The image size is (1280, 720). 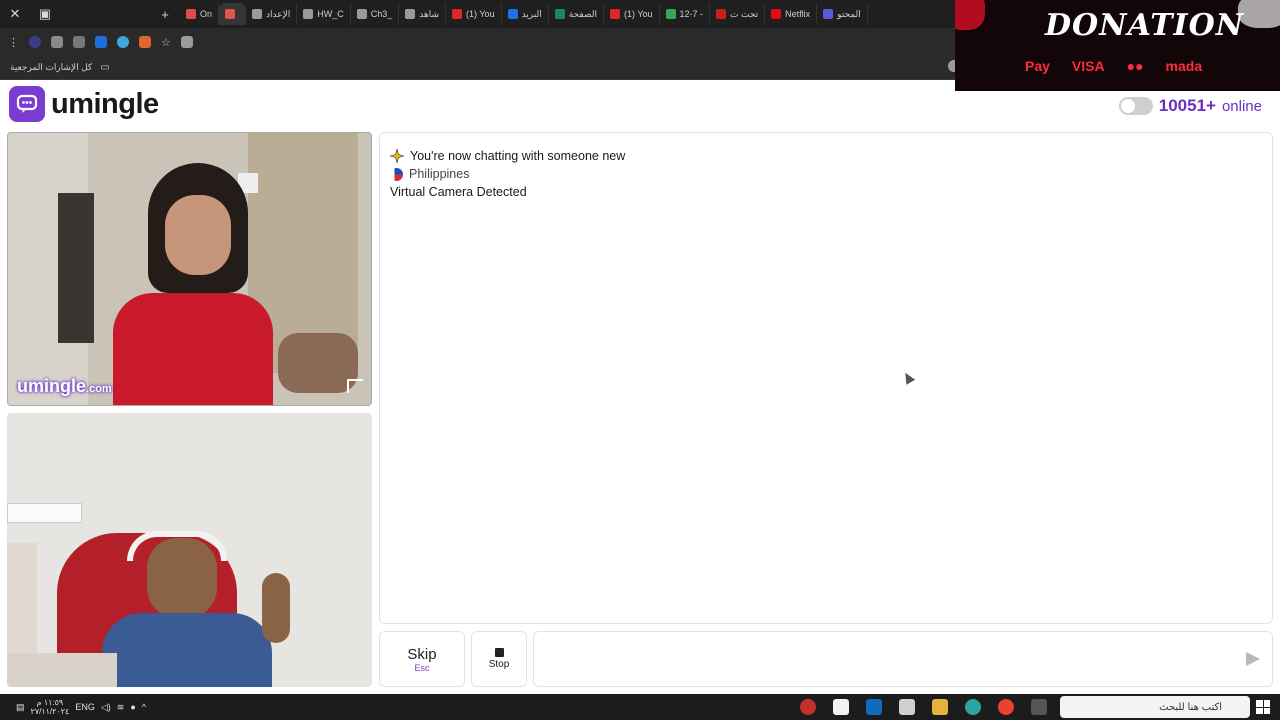 I want to click on site-logo: umingle, so click(x=84, y=104).